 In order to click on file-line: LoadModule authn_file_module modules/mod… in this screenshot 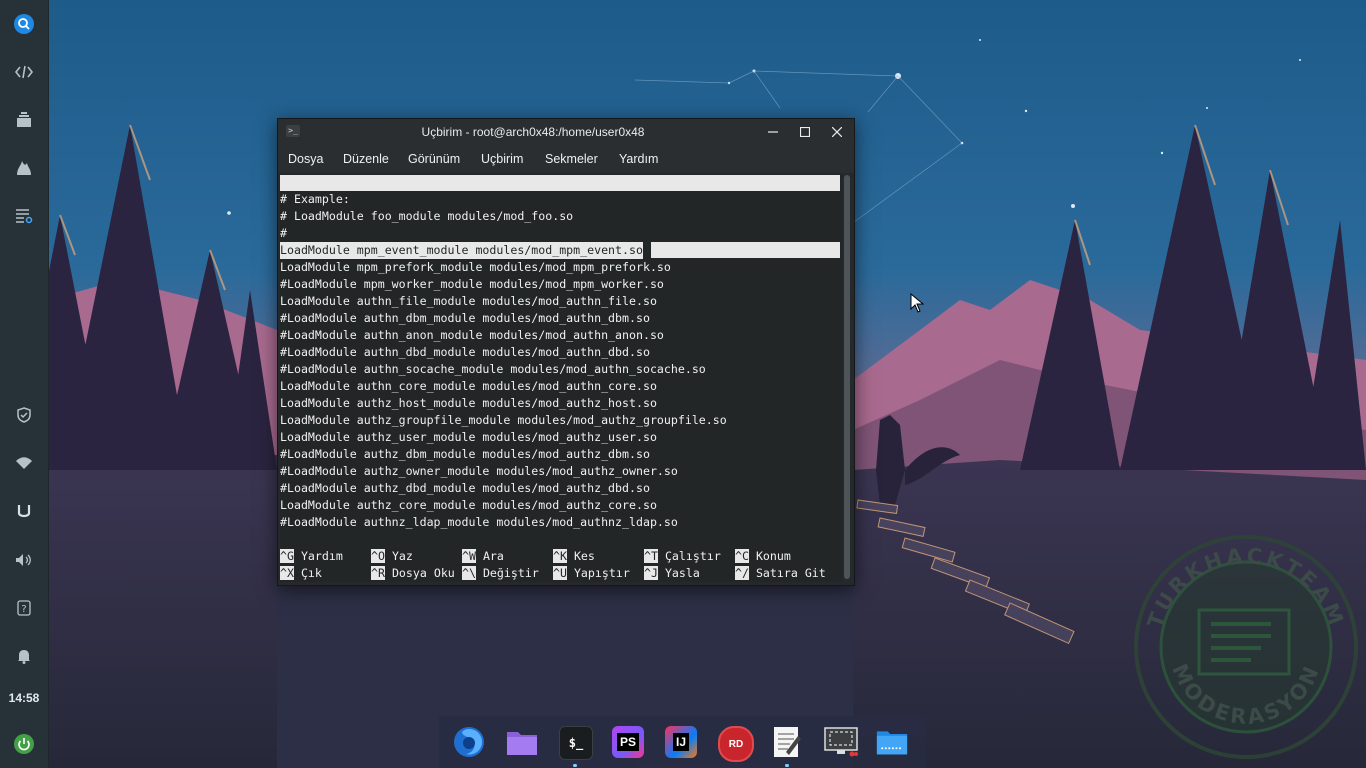, I will do `click(468, 301)`.